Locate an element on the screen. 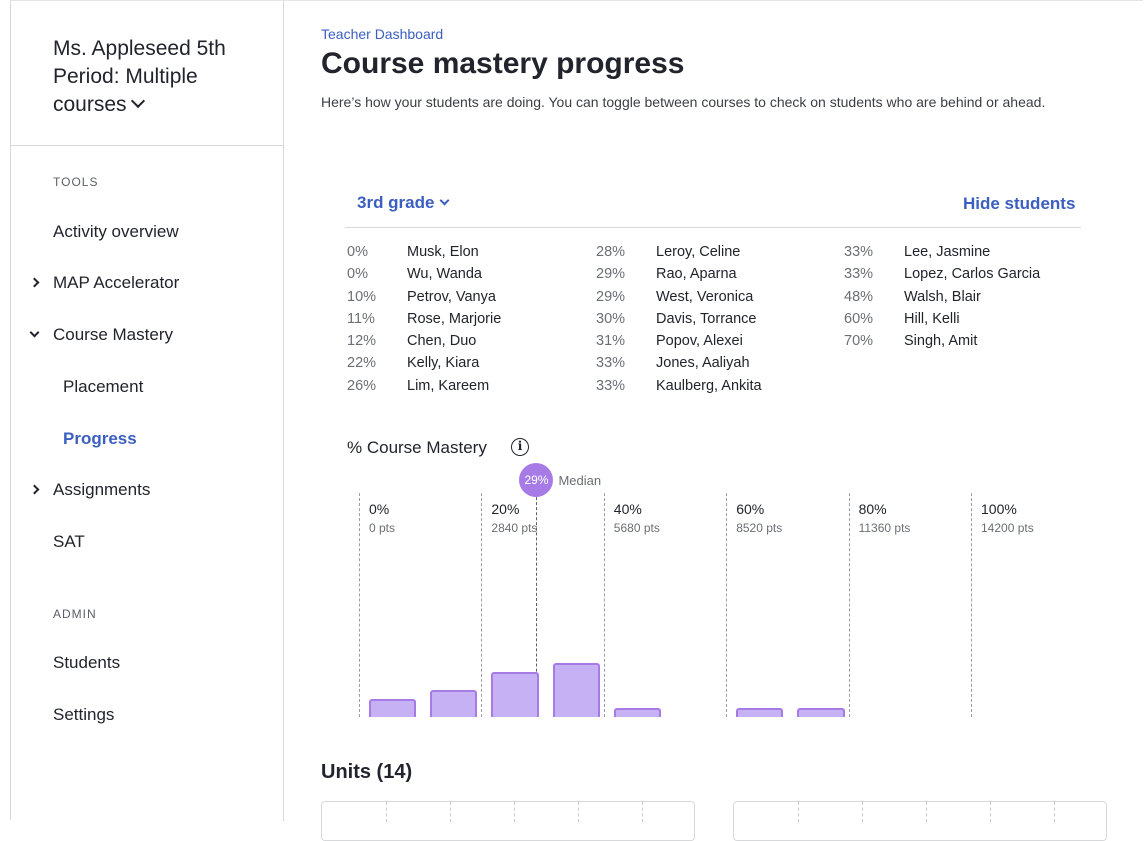  sidebar-item-course-mastery: Course Mastery is located at coordinates (101, 335).